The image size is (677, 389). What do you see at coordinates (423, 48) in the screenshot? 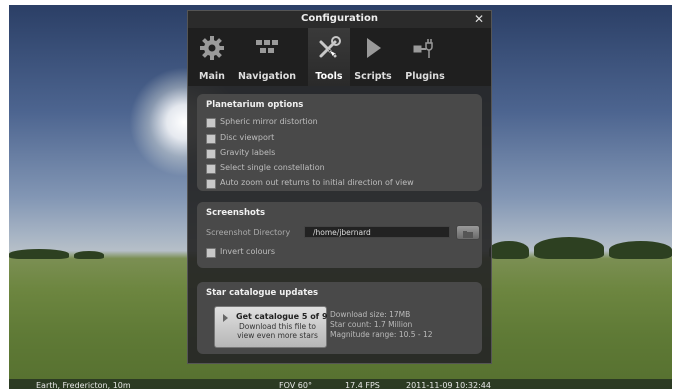
I see `plug-icon` at bounding box center [423, 48].